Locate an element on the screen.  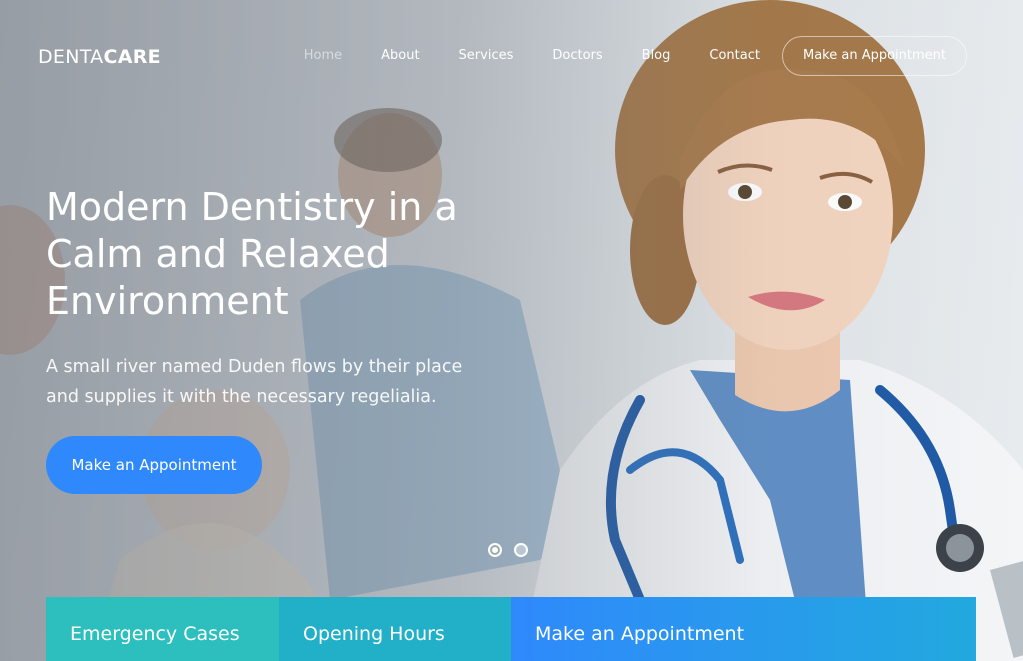
carousel-dots is located at coordinates (514, 550).